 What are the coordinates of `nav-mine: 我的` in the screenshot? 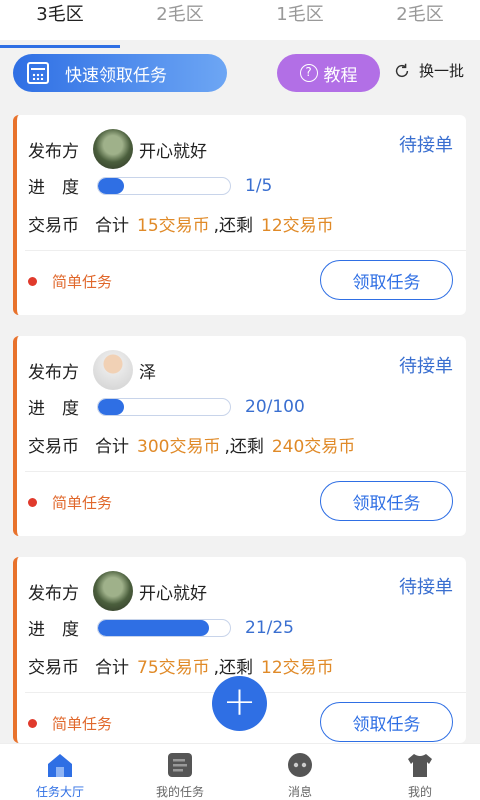 It's located at (420, 772).